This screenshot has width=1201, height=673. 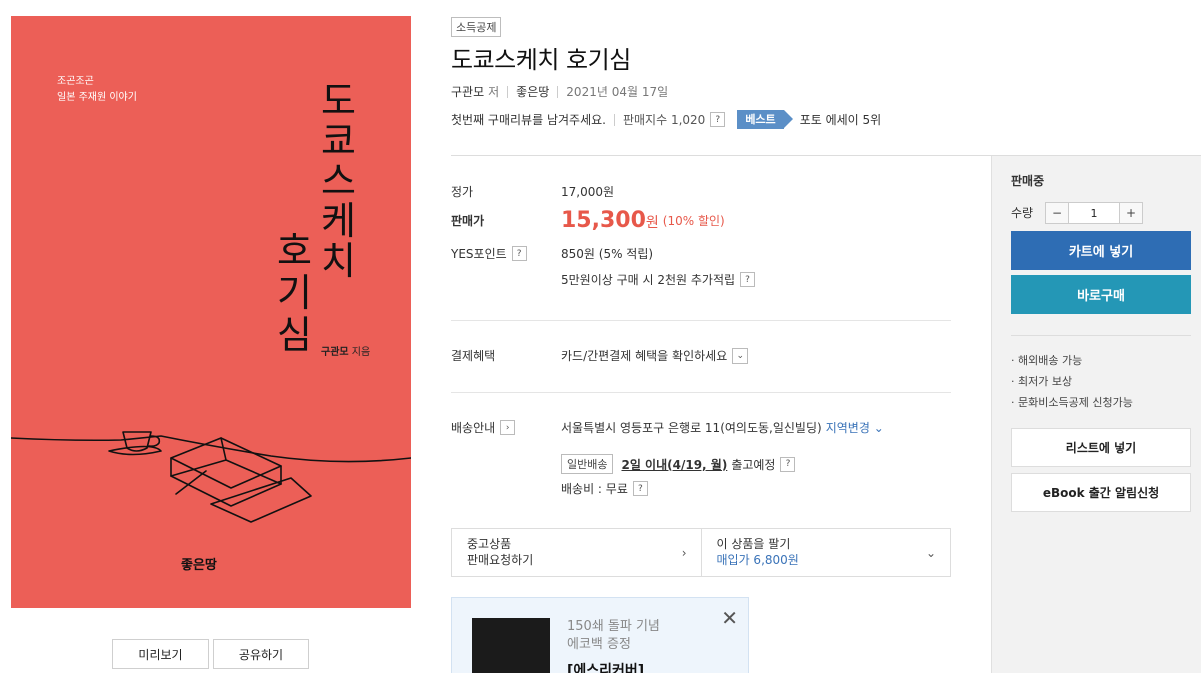 I want to click on shipping-eta-row: 일반배송 2일 이내(4/19, 월) 출고예정 ?, so click(x=678, y=464).